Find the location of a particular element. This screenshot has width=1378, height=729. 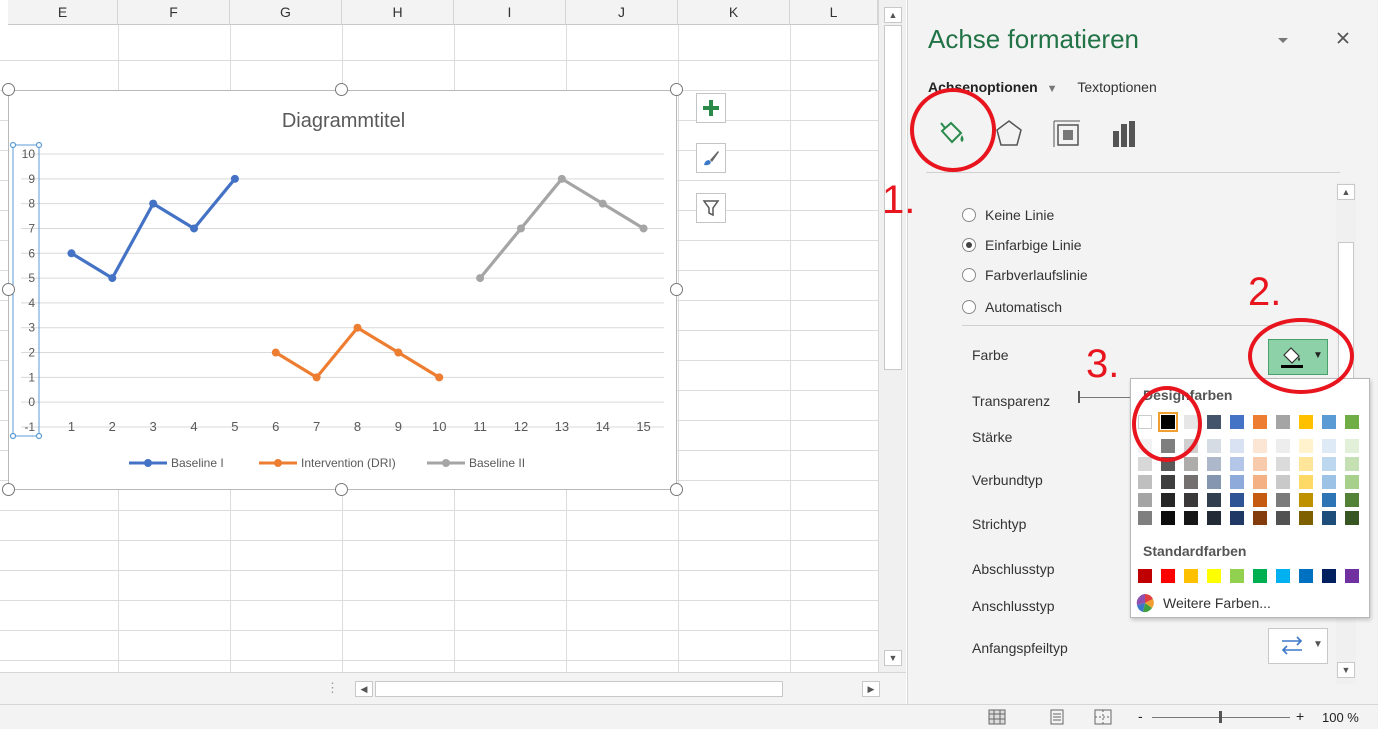

column-header-g: G is located at coordinates (286, 12).